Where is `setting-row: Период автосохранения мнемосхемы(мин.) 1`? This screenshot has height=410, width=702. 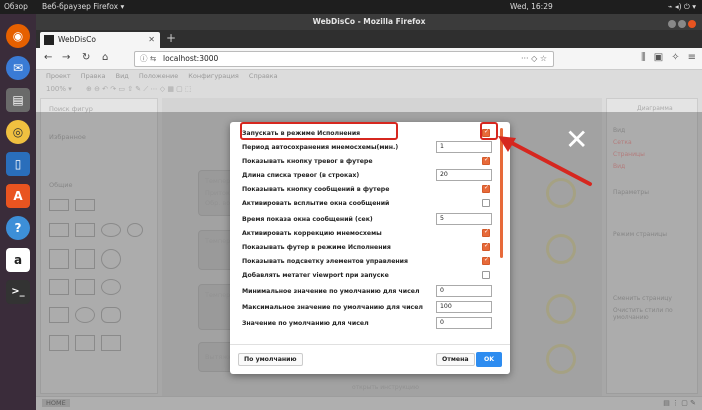 setting-row: Период автосохранения мнемосхемы(мин.) 1 is located at coordinates (370, 147).